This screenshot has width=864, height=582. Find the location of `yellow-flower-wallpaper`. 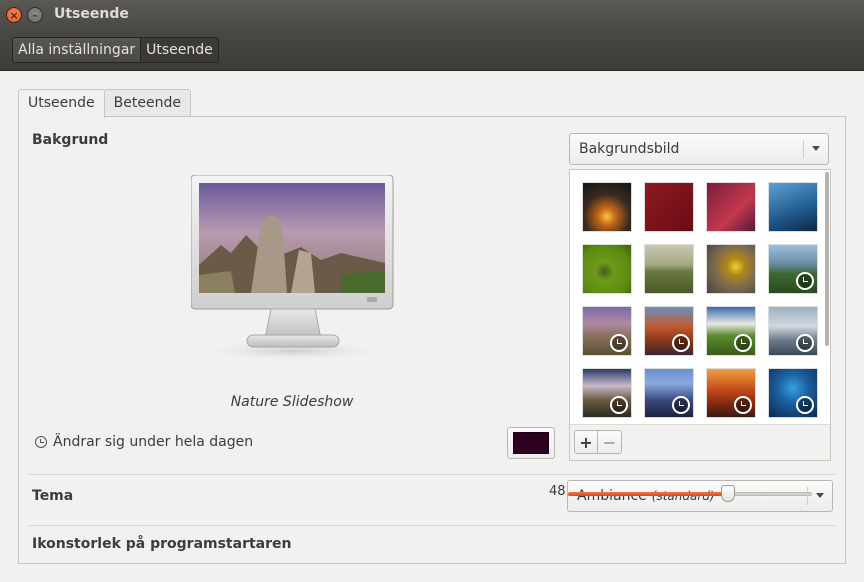

yellow-flower-wallpaper is located at coordinates (731, 269).